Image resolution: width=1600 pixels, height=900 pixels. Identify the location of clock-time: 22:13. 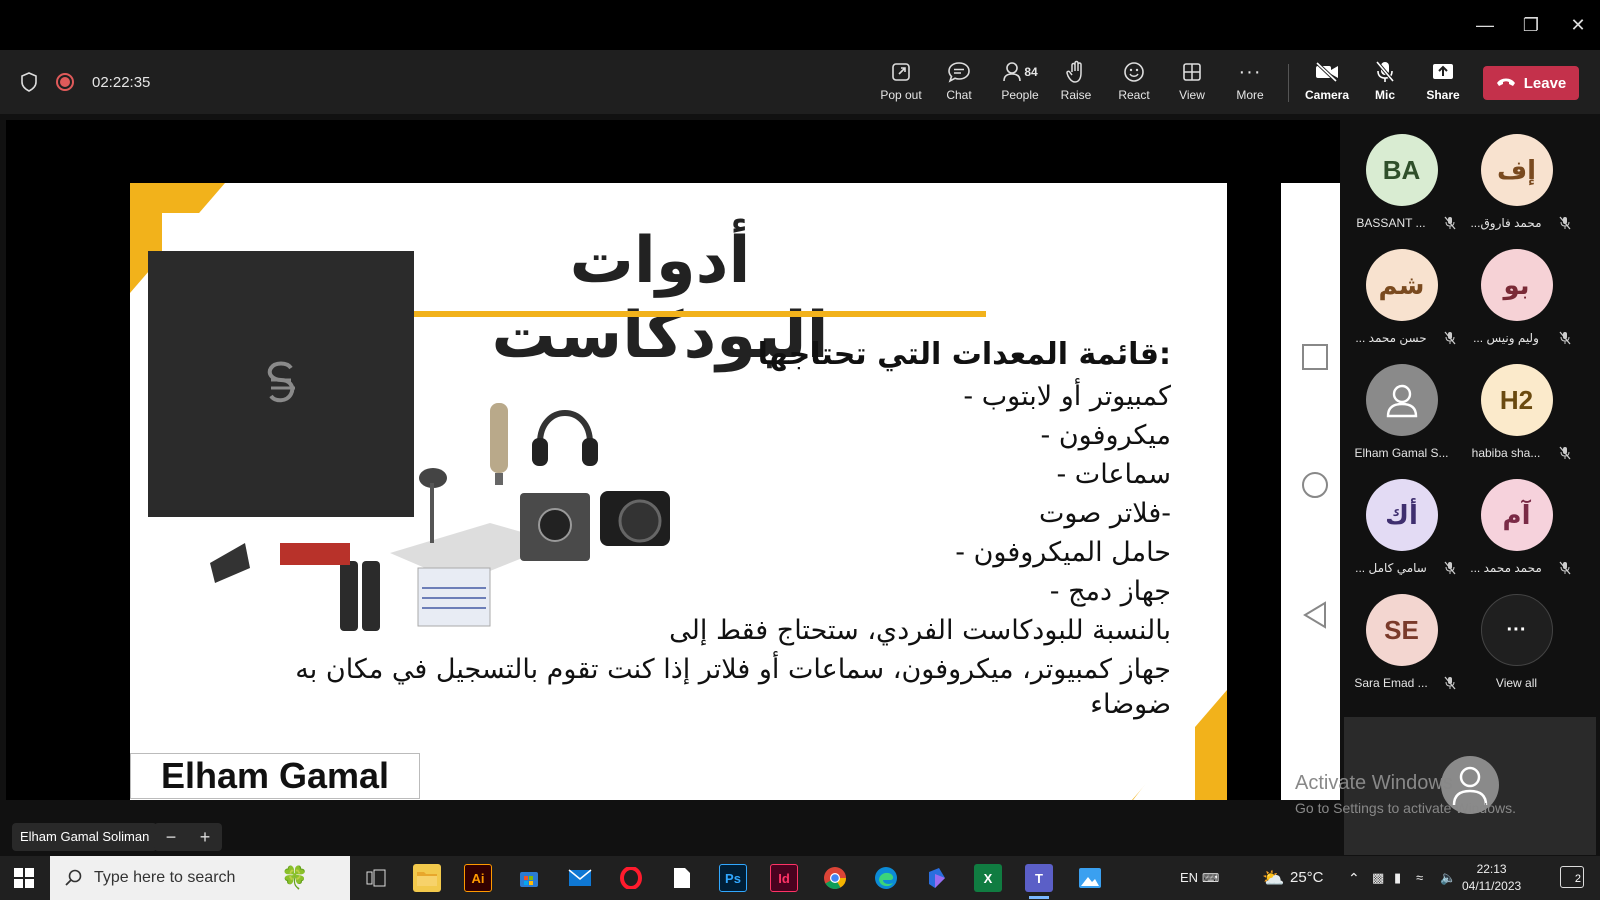
(1491, 869).